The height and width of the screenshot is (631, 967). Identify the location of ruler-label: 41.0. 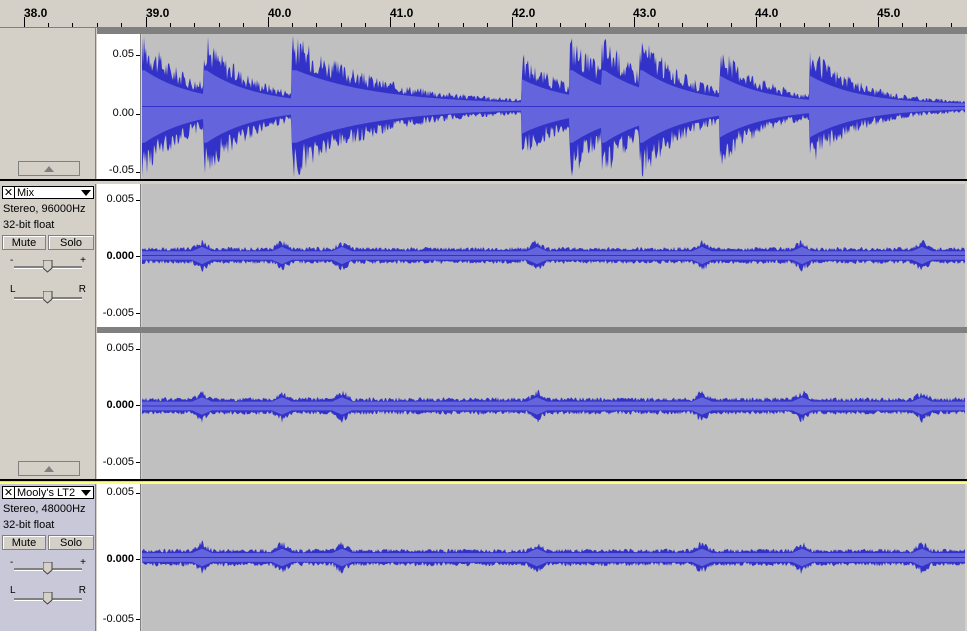
(402, 13).